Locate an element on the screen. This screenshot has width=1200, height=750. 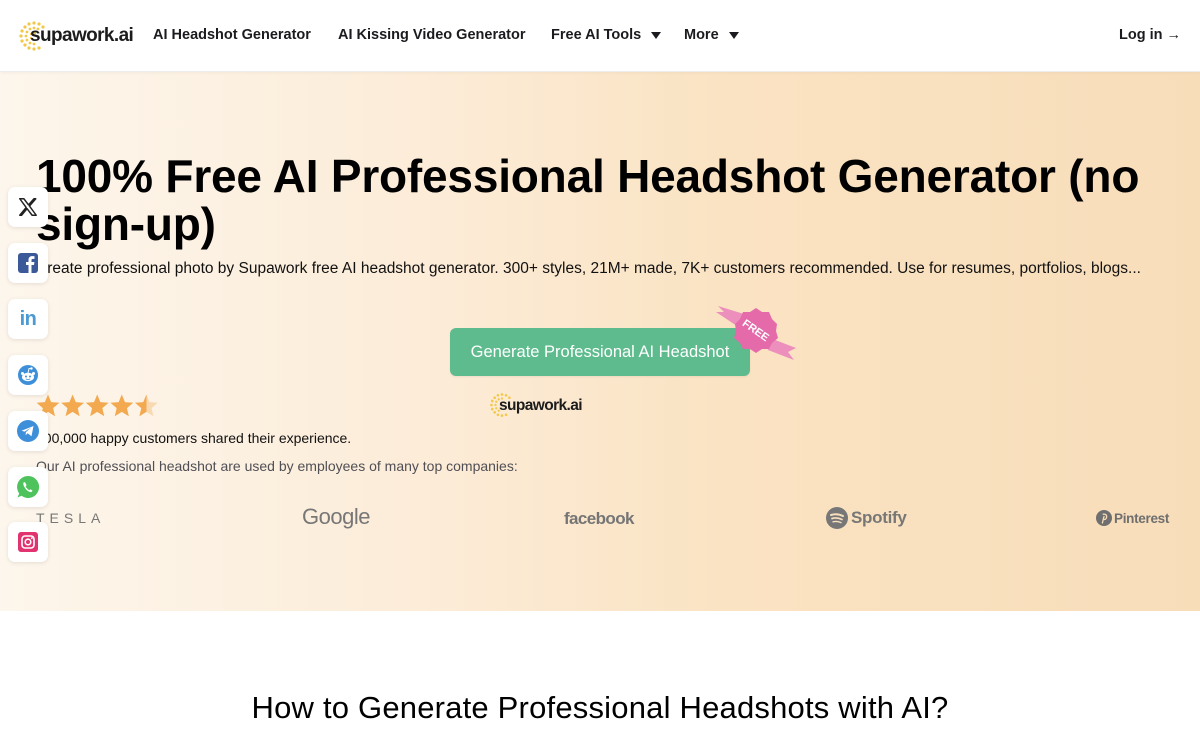
pinterest-icon is located at coordinates (1104, 518).